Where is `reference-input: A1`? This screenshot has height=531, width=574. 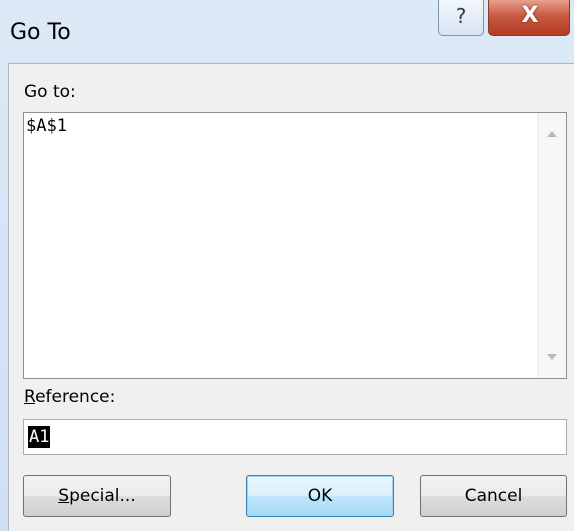
reference-input: A1 is located at coordinates (295, 437).